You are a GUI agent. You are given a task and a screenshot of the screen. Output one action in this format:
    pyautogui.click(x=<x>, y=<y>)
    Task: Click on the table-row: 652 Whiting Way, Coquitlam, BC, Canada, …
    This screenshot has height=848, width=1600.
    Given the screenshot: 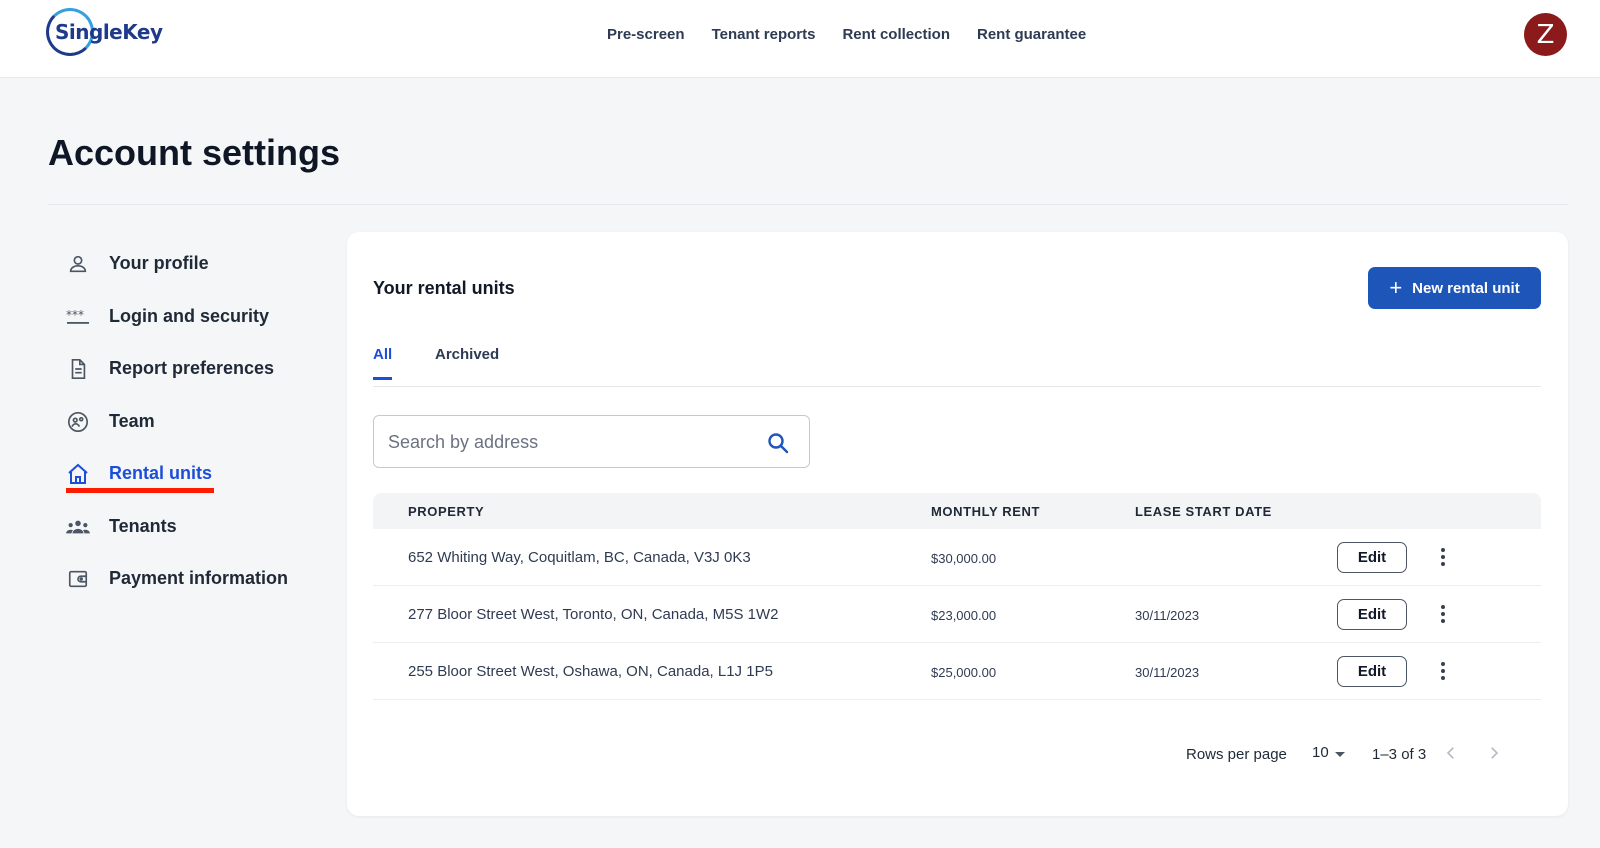 What is the action you would take?
    pyautogui.click(x=957, y=557)
    